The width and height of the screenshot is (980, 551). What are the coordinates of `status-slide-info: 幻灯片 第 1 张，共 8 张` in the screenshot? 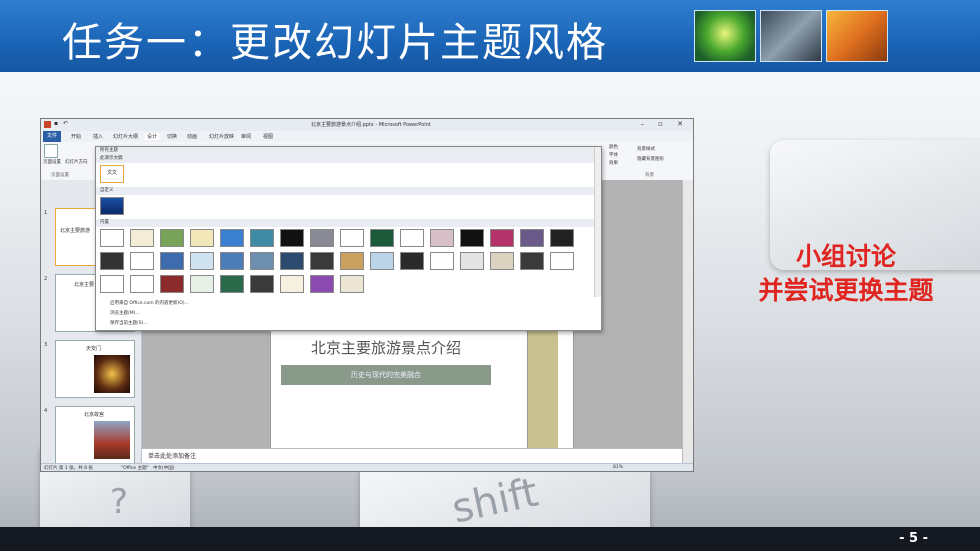 It's located at (68, 468).